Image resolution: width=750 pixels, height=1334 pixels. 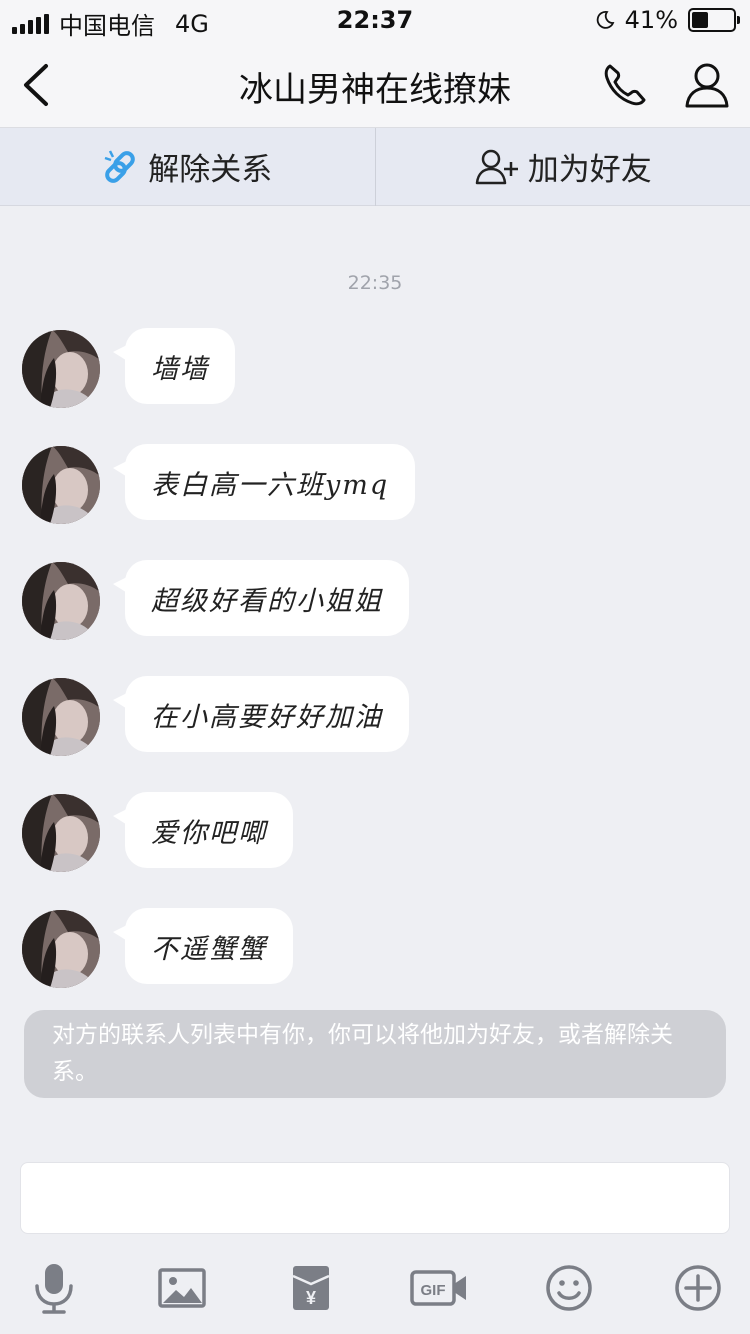 I want to click on red-packet-icon: ¥, so click(x=311, y=1288).